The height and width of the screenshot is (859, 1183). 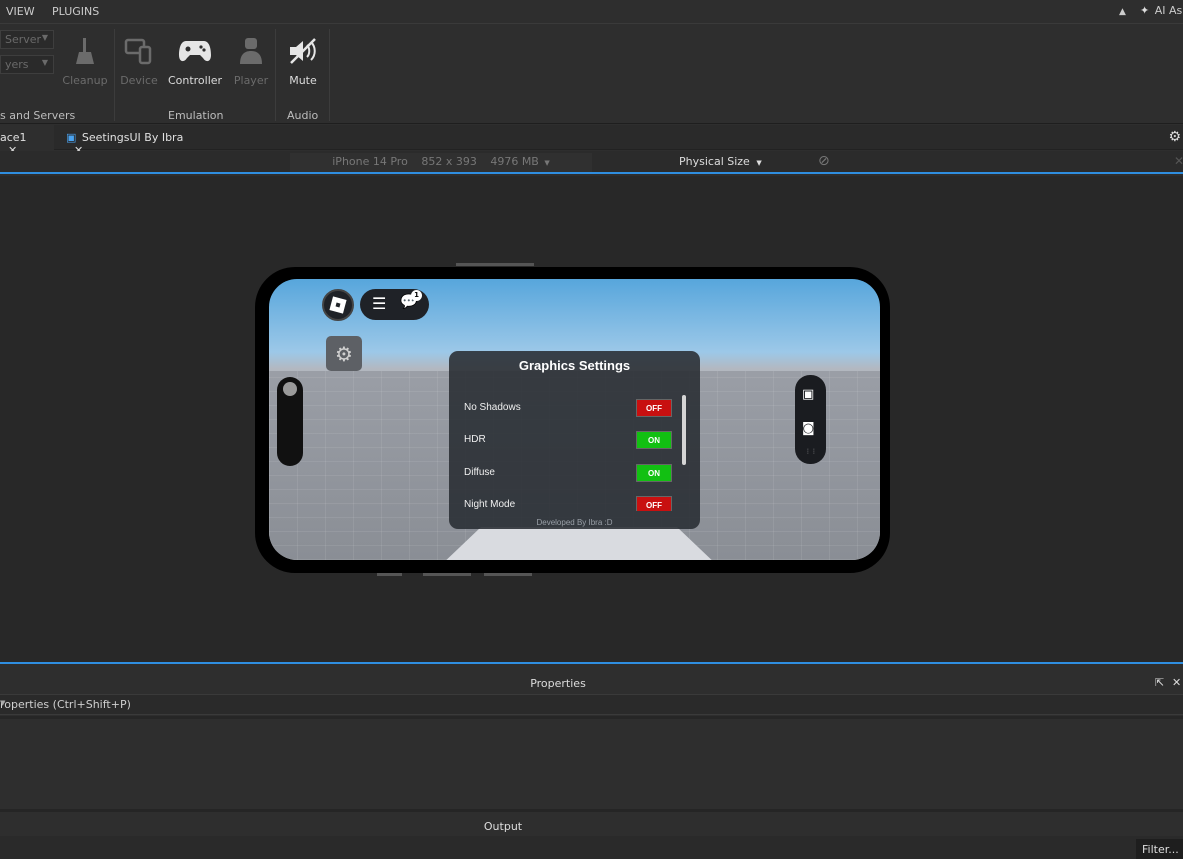 I want to click on document-tab-bar: ace1 ✕ ▣ SeetingsUI By Ibra ✕ ⚙, so click(x=591, y=141).